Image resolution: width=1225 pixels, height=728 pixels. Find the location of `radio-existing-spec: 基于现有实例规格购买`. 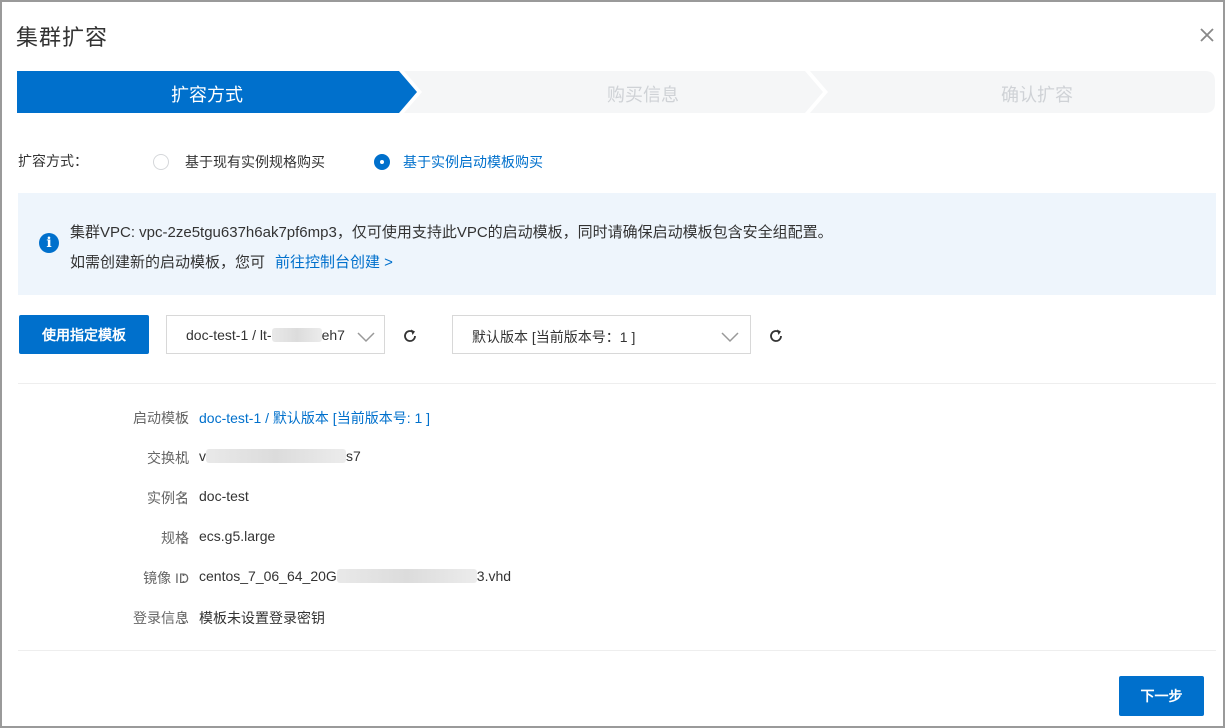

radio-existing-spec: 基于现有实例规格购买 is located at coordinates (239, 162).